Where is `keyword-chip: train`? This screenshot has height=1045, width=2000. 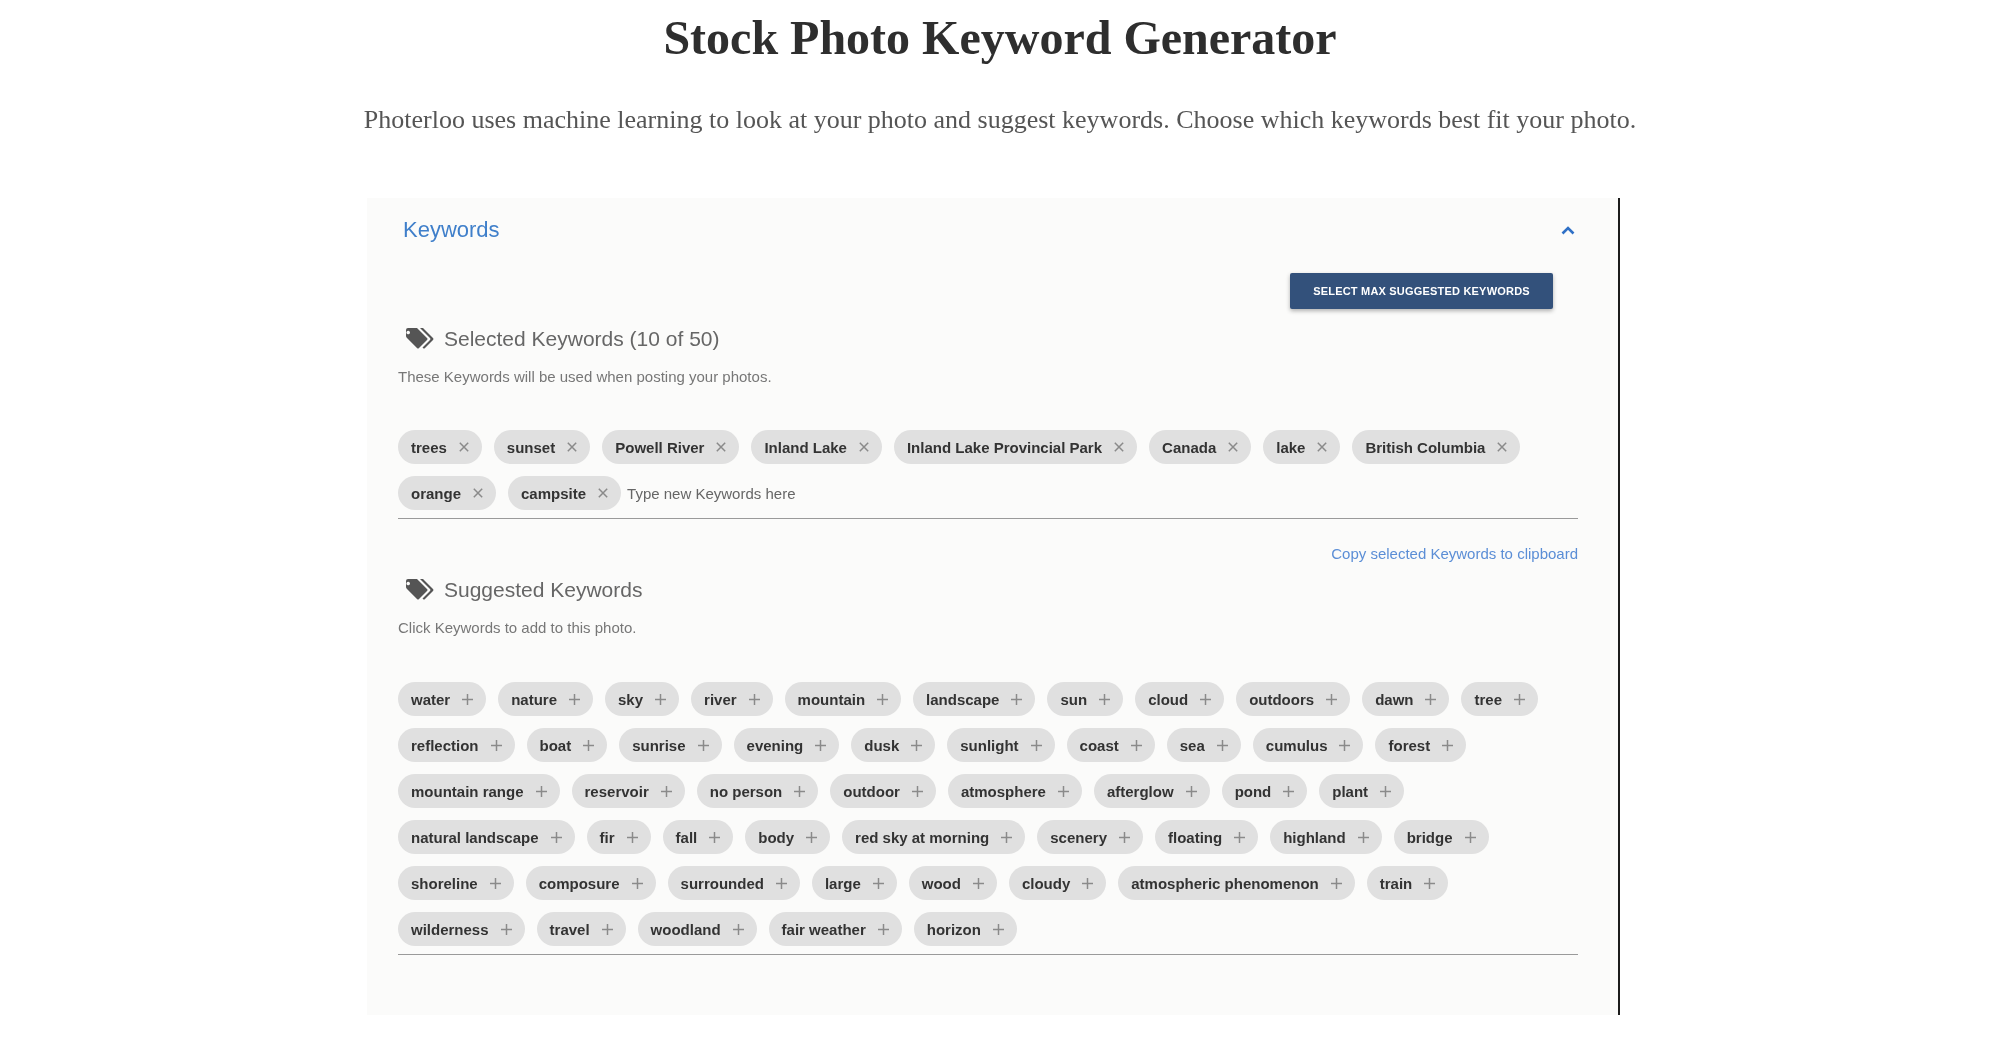 keyword-chip: train is located at coordinates (1407, 883).